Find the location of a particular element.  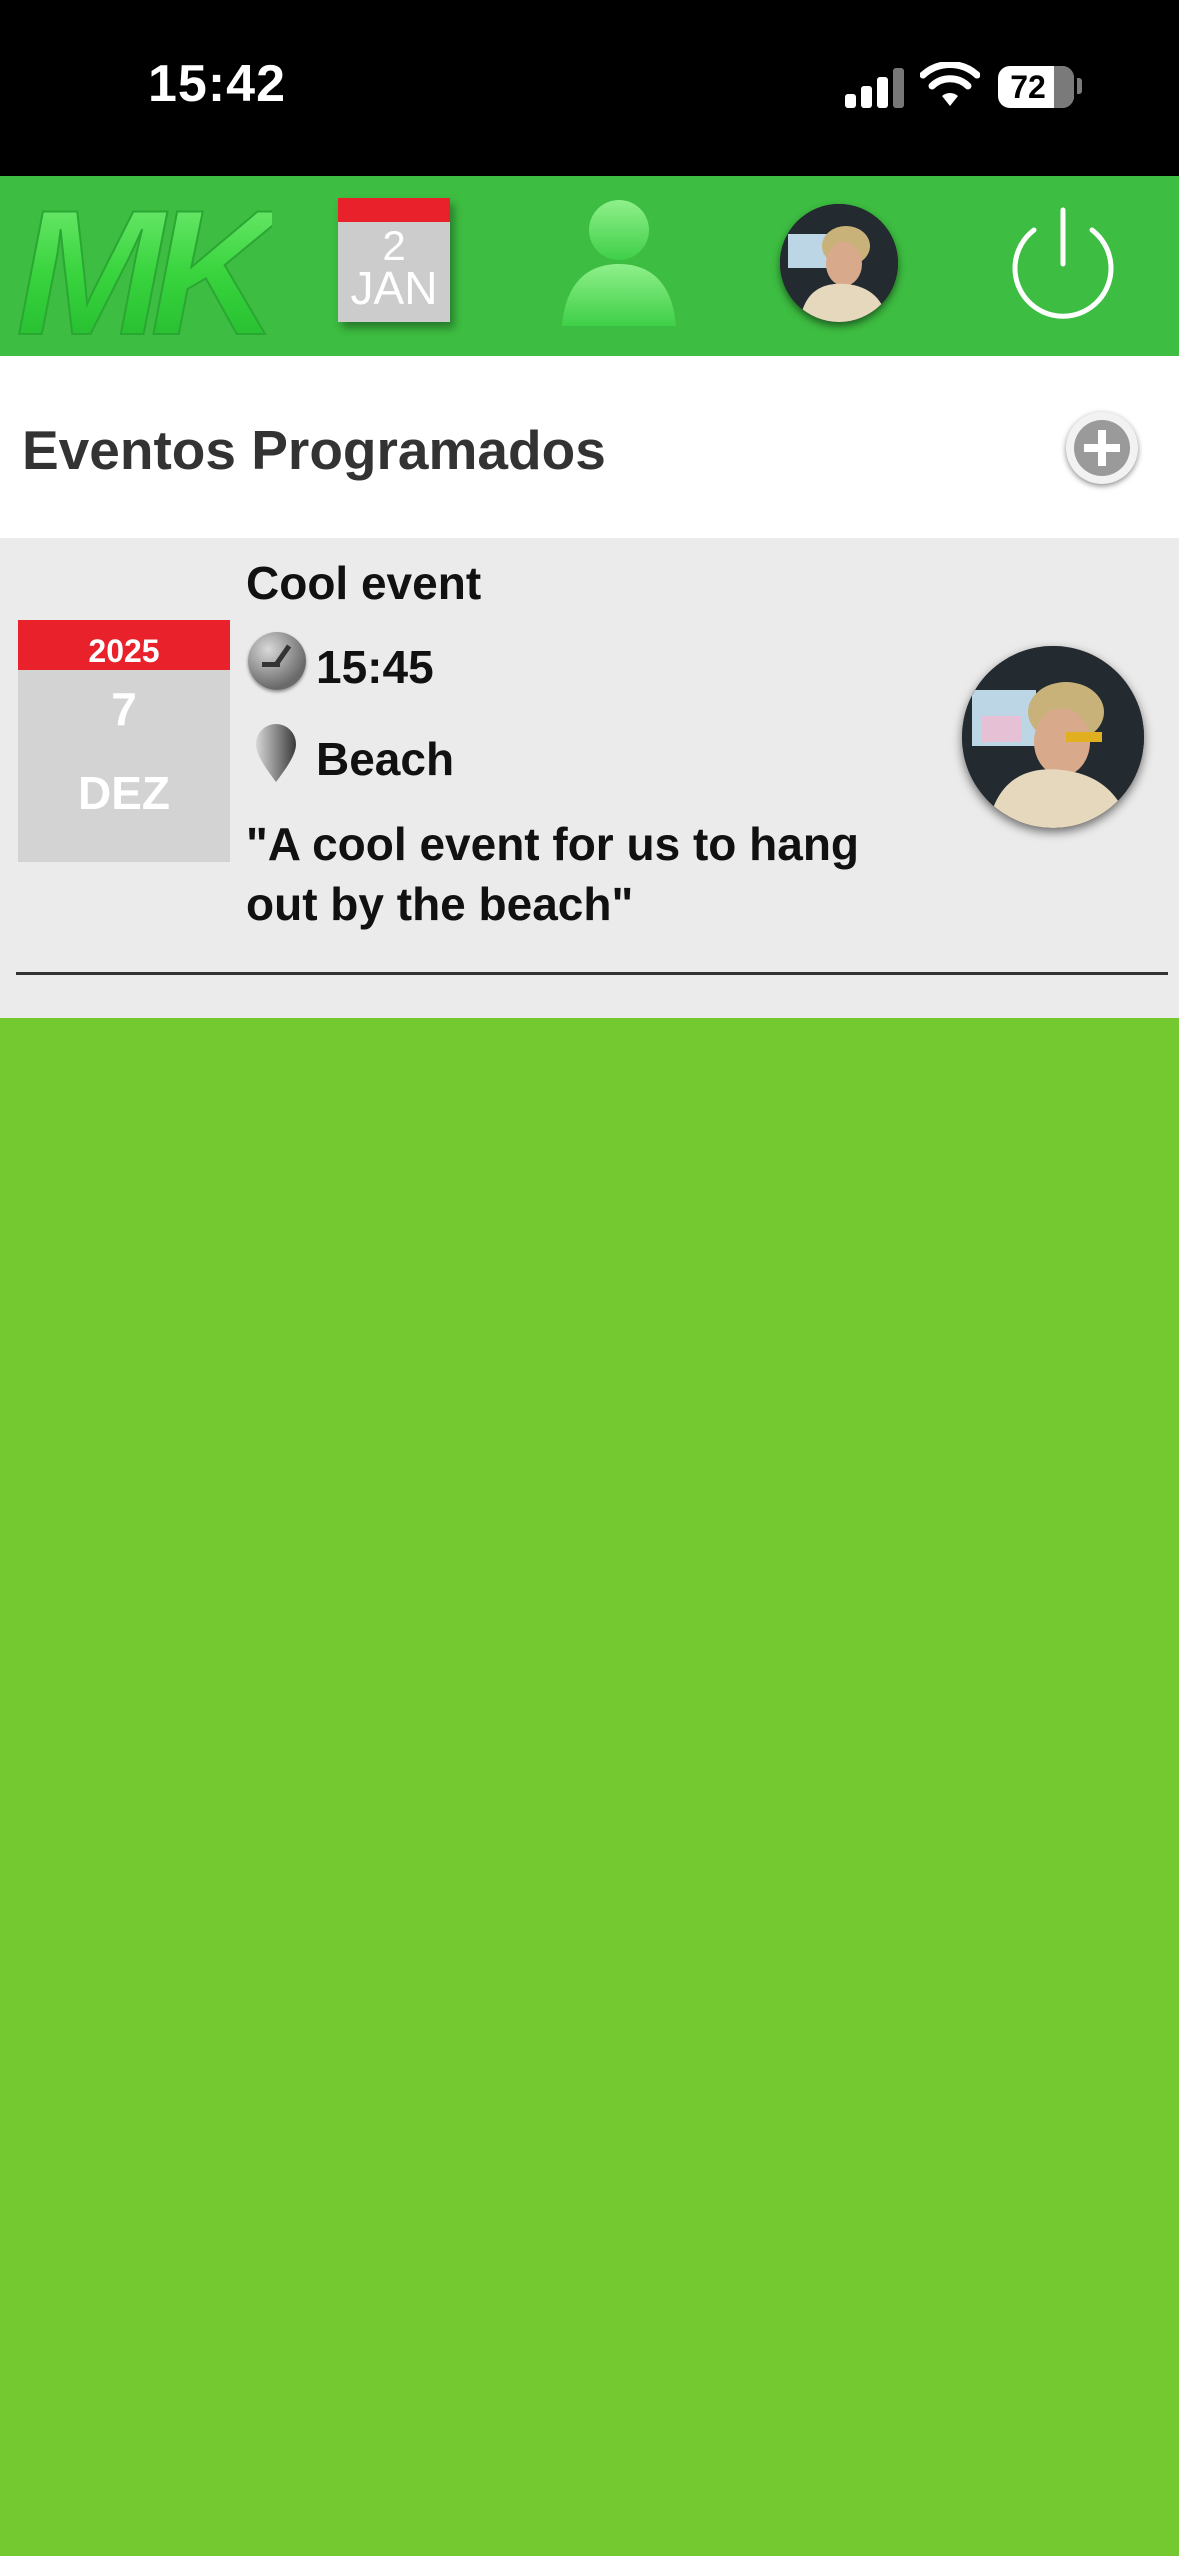

add-event-button is located at coordinates (1102, 448).